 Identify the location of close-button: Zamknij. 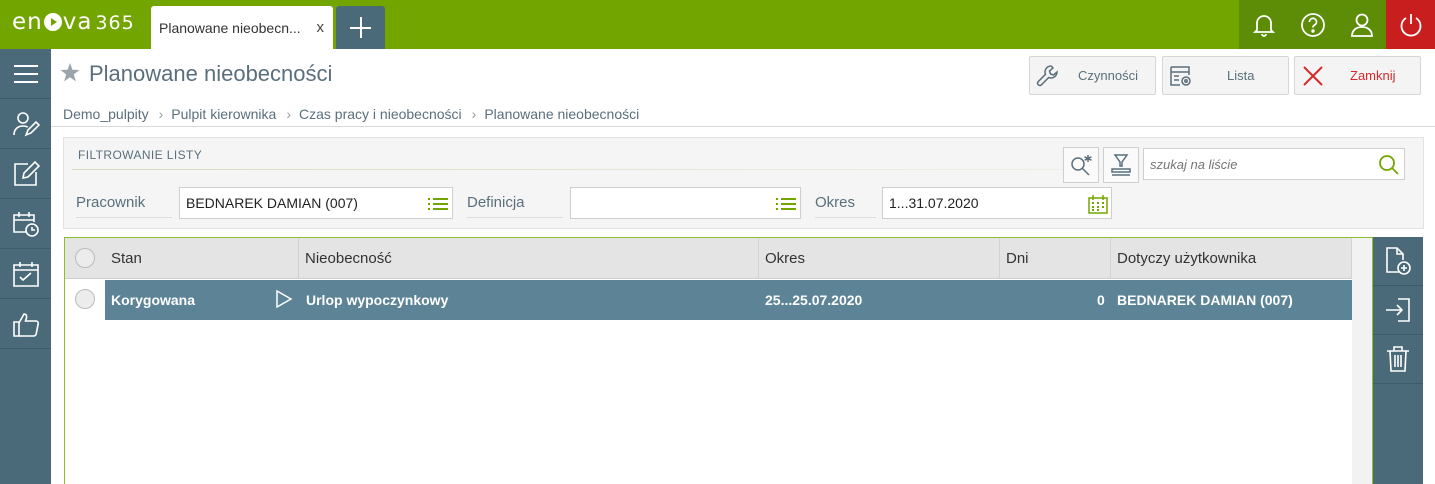
(1357, 75).